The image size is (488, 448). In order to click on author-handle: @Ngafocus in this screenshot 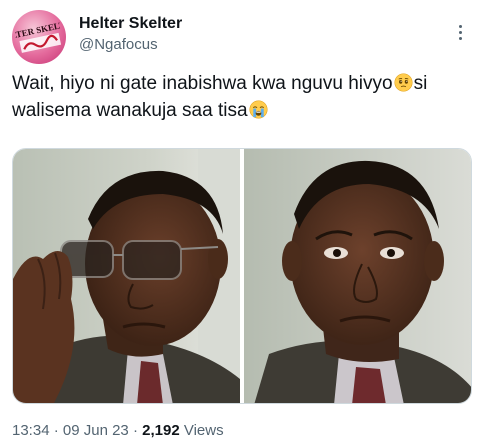, I will do `click(130, 45)`.